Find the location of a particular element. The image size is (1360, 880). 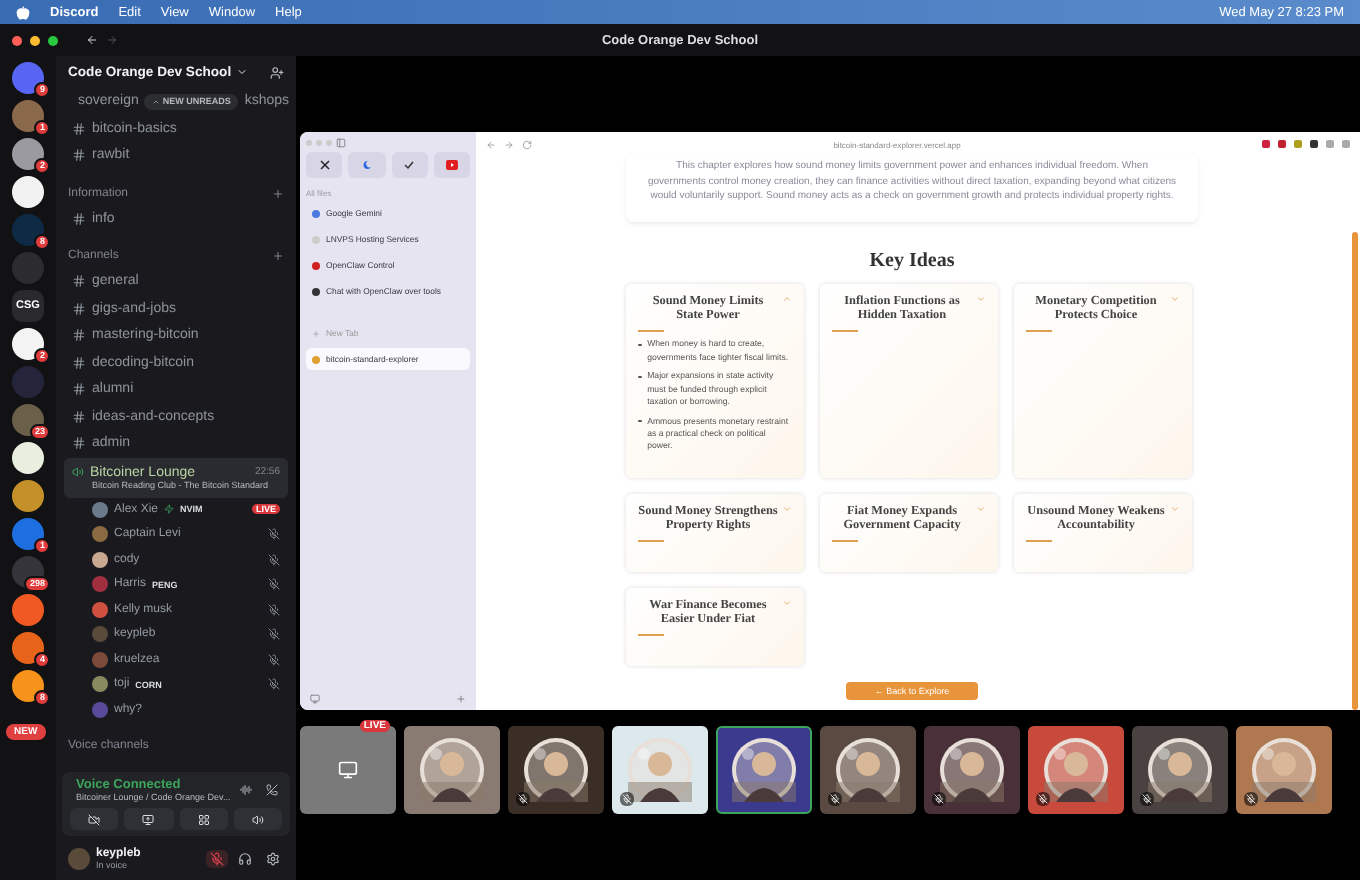

disconnect-button is located at coordinates (272, 790).